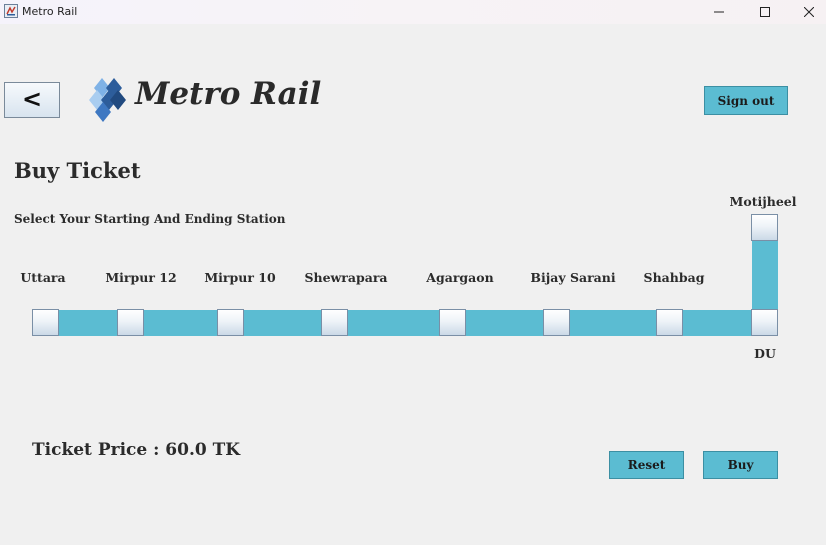 This screenshot has width=826, height=545. Describe the element at coordinates (646, 465) in the screenshot. I see `reset-button: Reset` at that location.